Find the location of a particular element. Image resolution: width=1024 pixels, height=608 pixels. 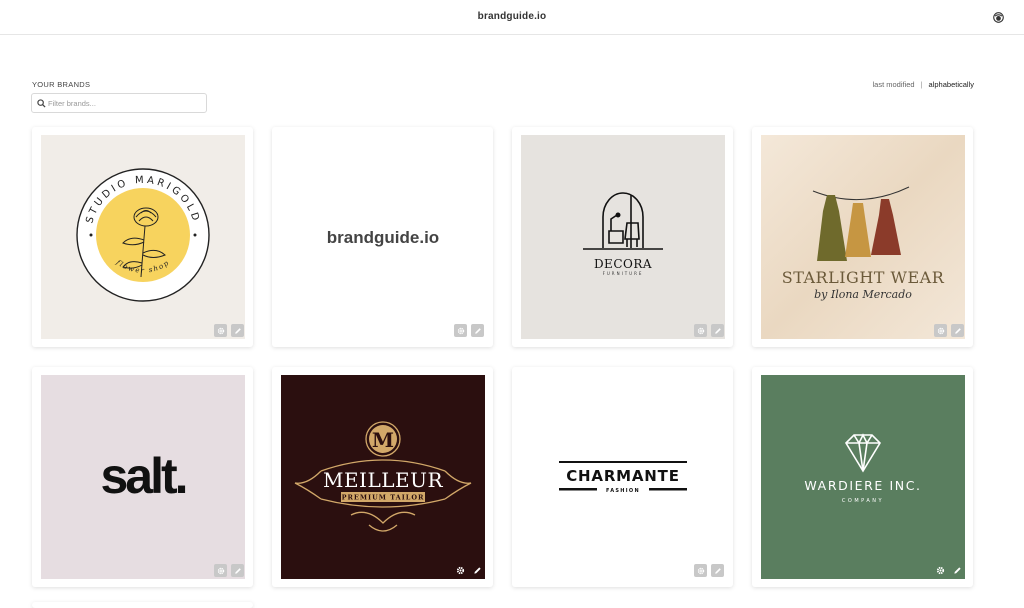

brand-card-charmante: CHARMANTE FASHION is located at coordinates (622, 477).